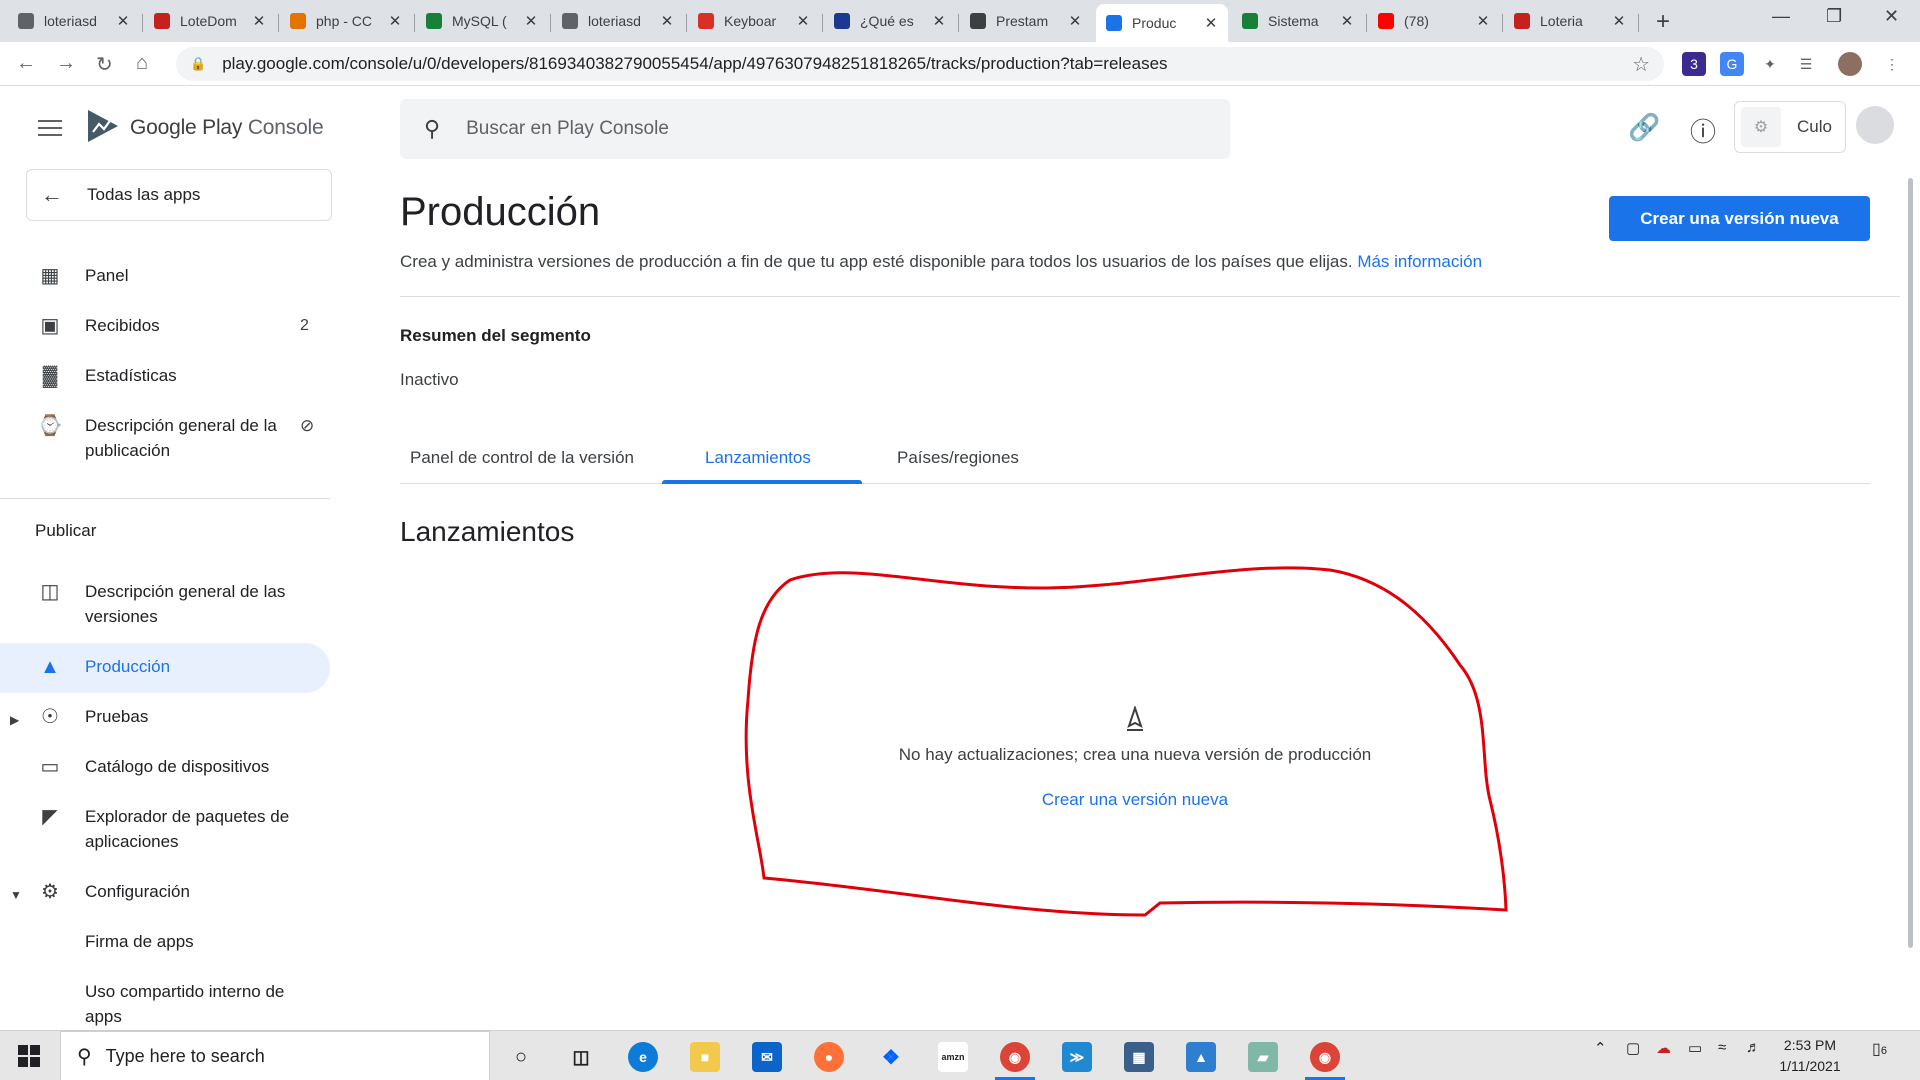 This screenshot has height=1080, width=1920. Describe the element at coordinates (1770, 64) in the screenshot. I see `extensions-puzzle-icon: ✦` at that location.